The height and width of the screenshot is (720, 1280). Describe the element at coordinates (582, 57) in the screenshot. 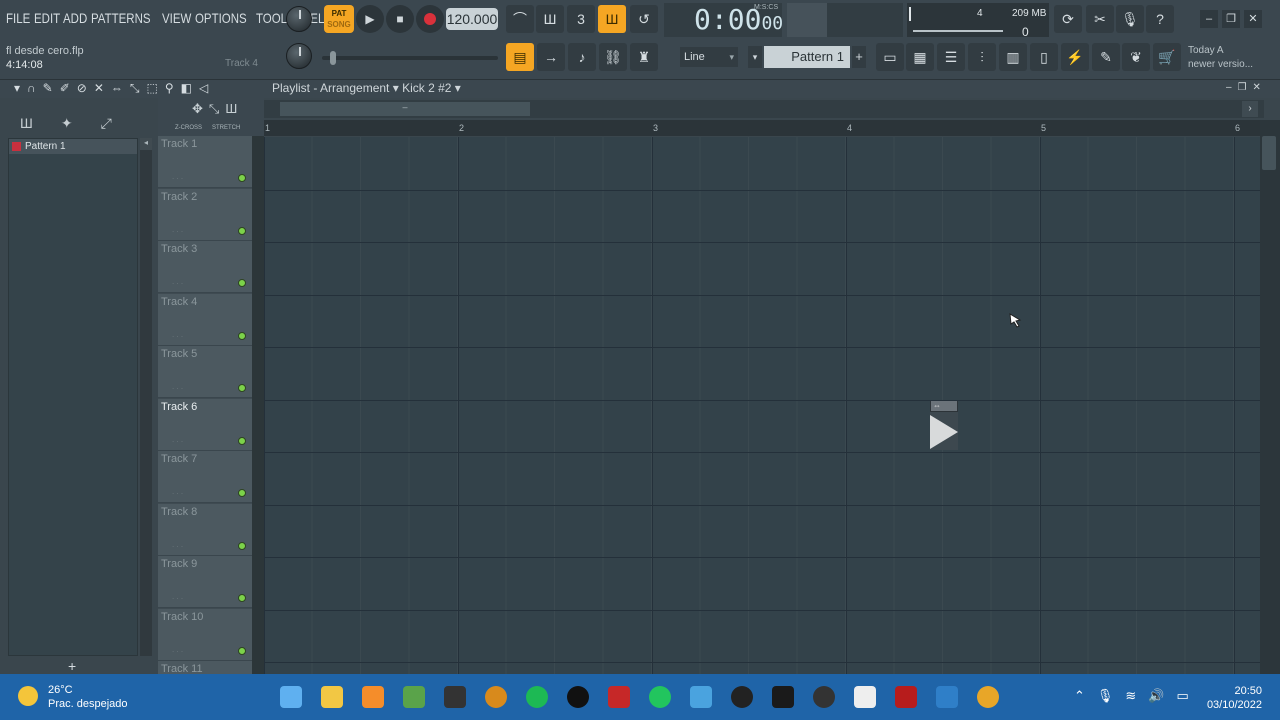

I see `piano-roll-button: ♪` at that location.